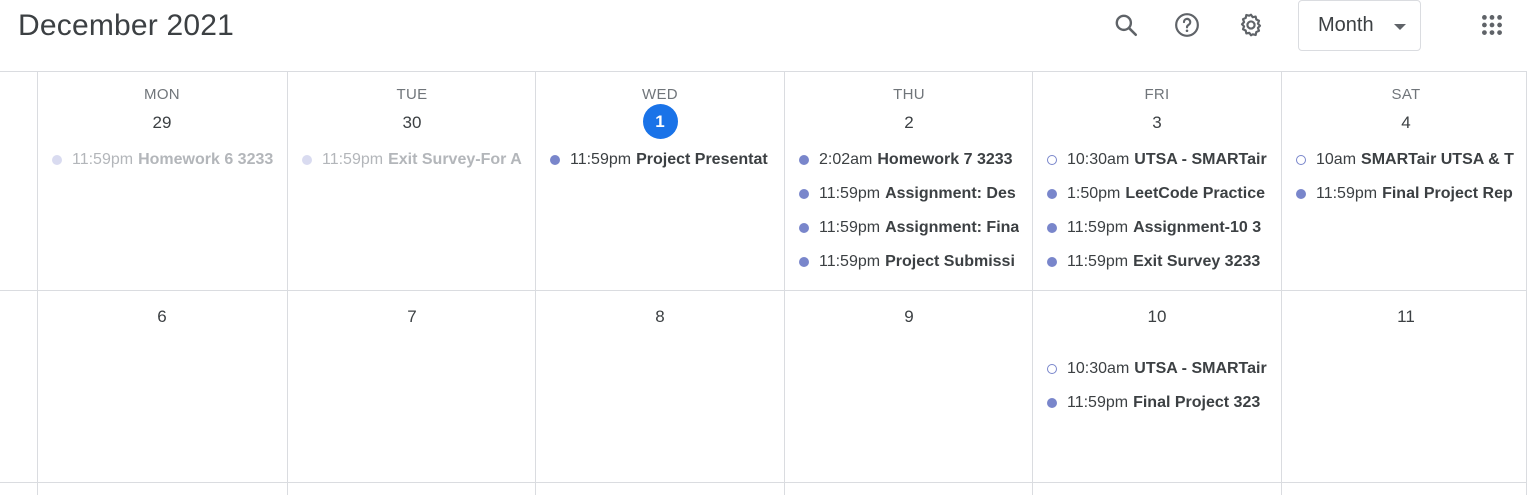 The width and height of the screenshot is (1527, 495). I want to click on event-chip: 11:59pm Project Submissi, so click(909, 262).